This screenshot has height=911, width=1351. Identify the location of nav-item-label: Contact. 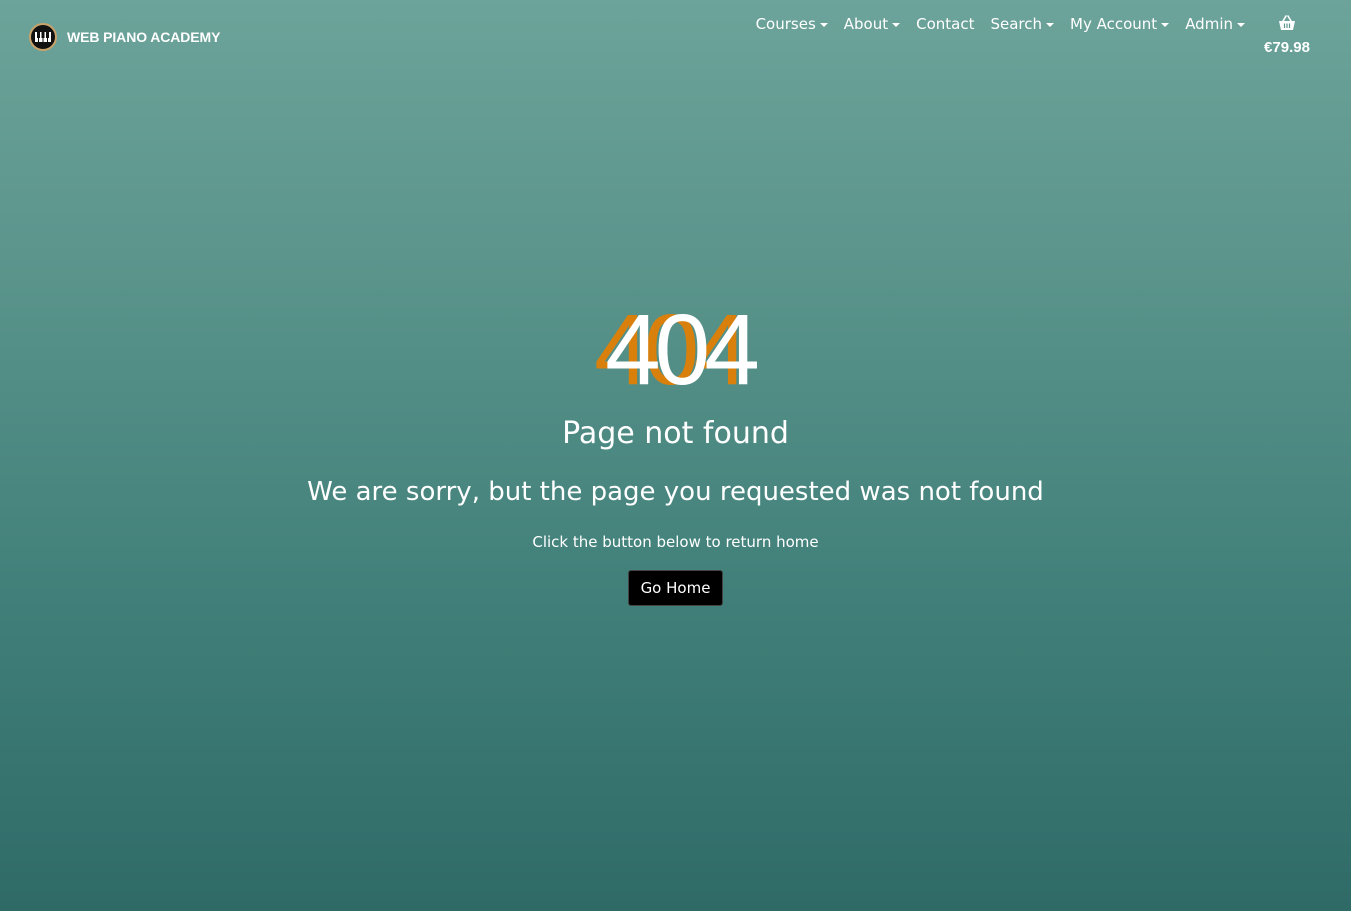
(945, 24).